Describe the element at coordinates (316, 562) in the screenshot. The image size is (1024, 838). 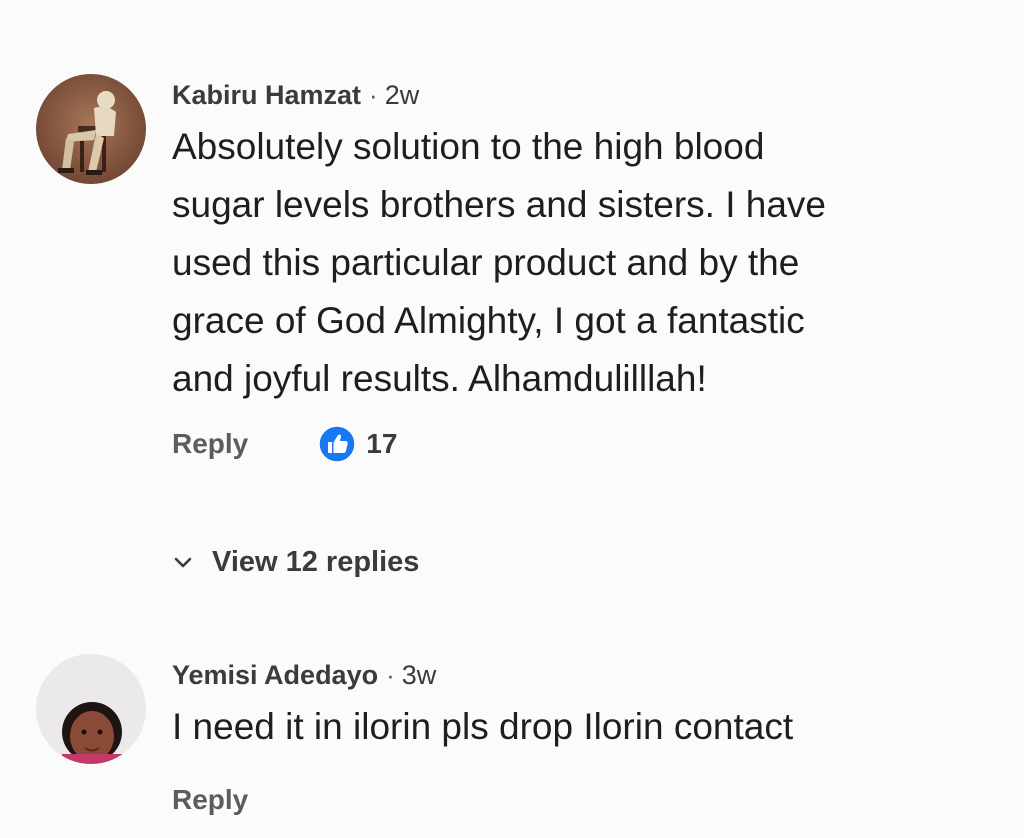
I see `view-replies-label: View 12 replies` at that location.